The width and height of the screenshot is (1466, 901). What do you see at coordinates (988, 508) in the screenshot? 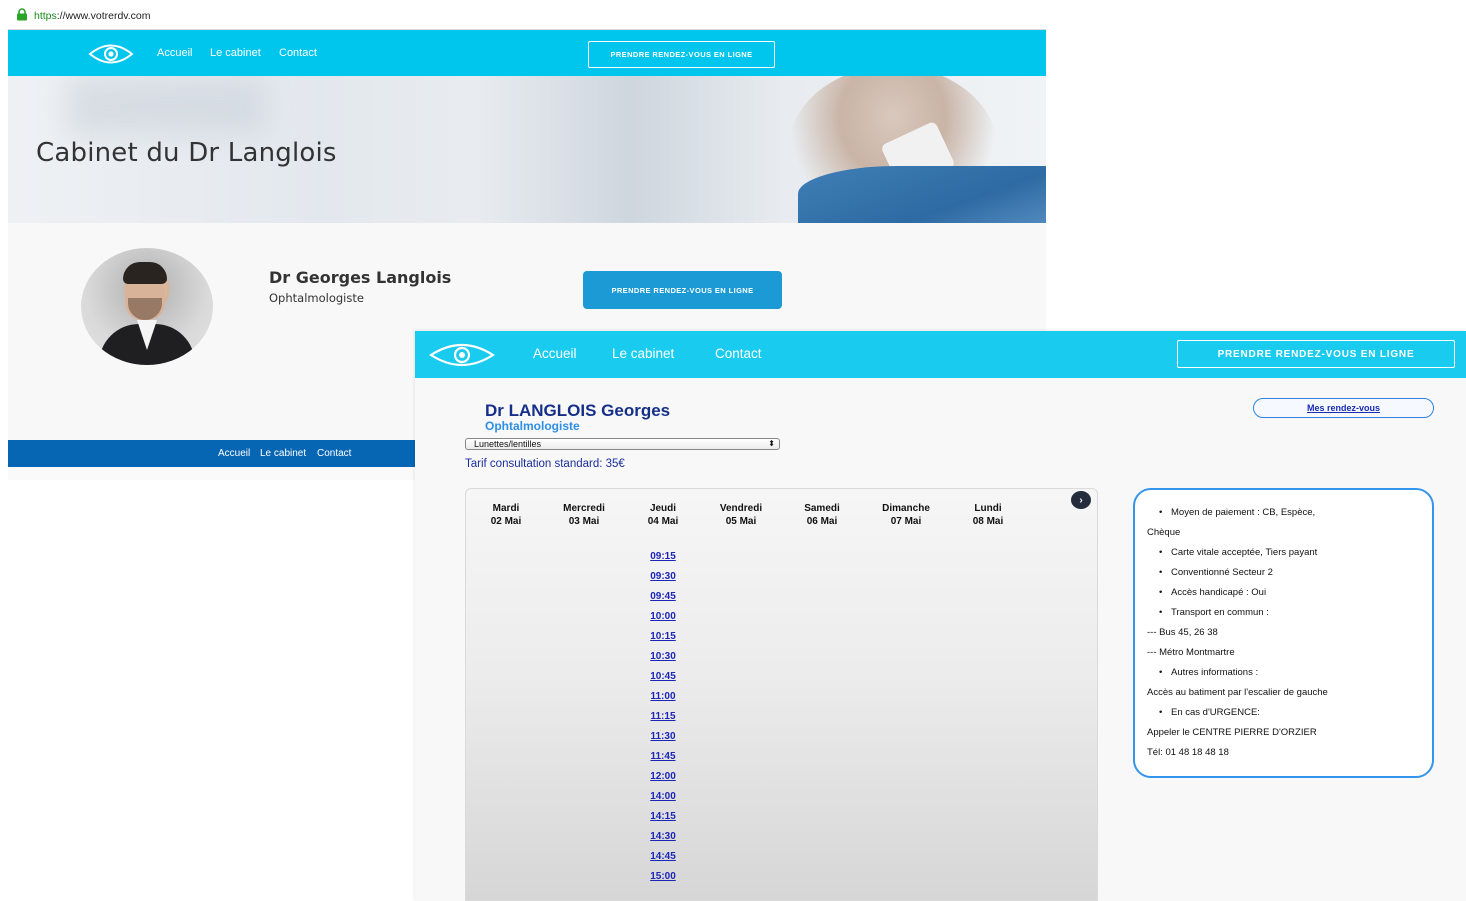
I see `day-name: Lundi` at bounding box center [988, 508].